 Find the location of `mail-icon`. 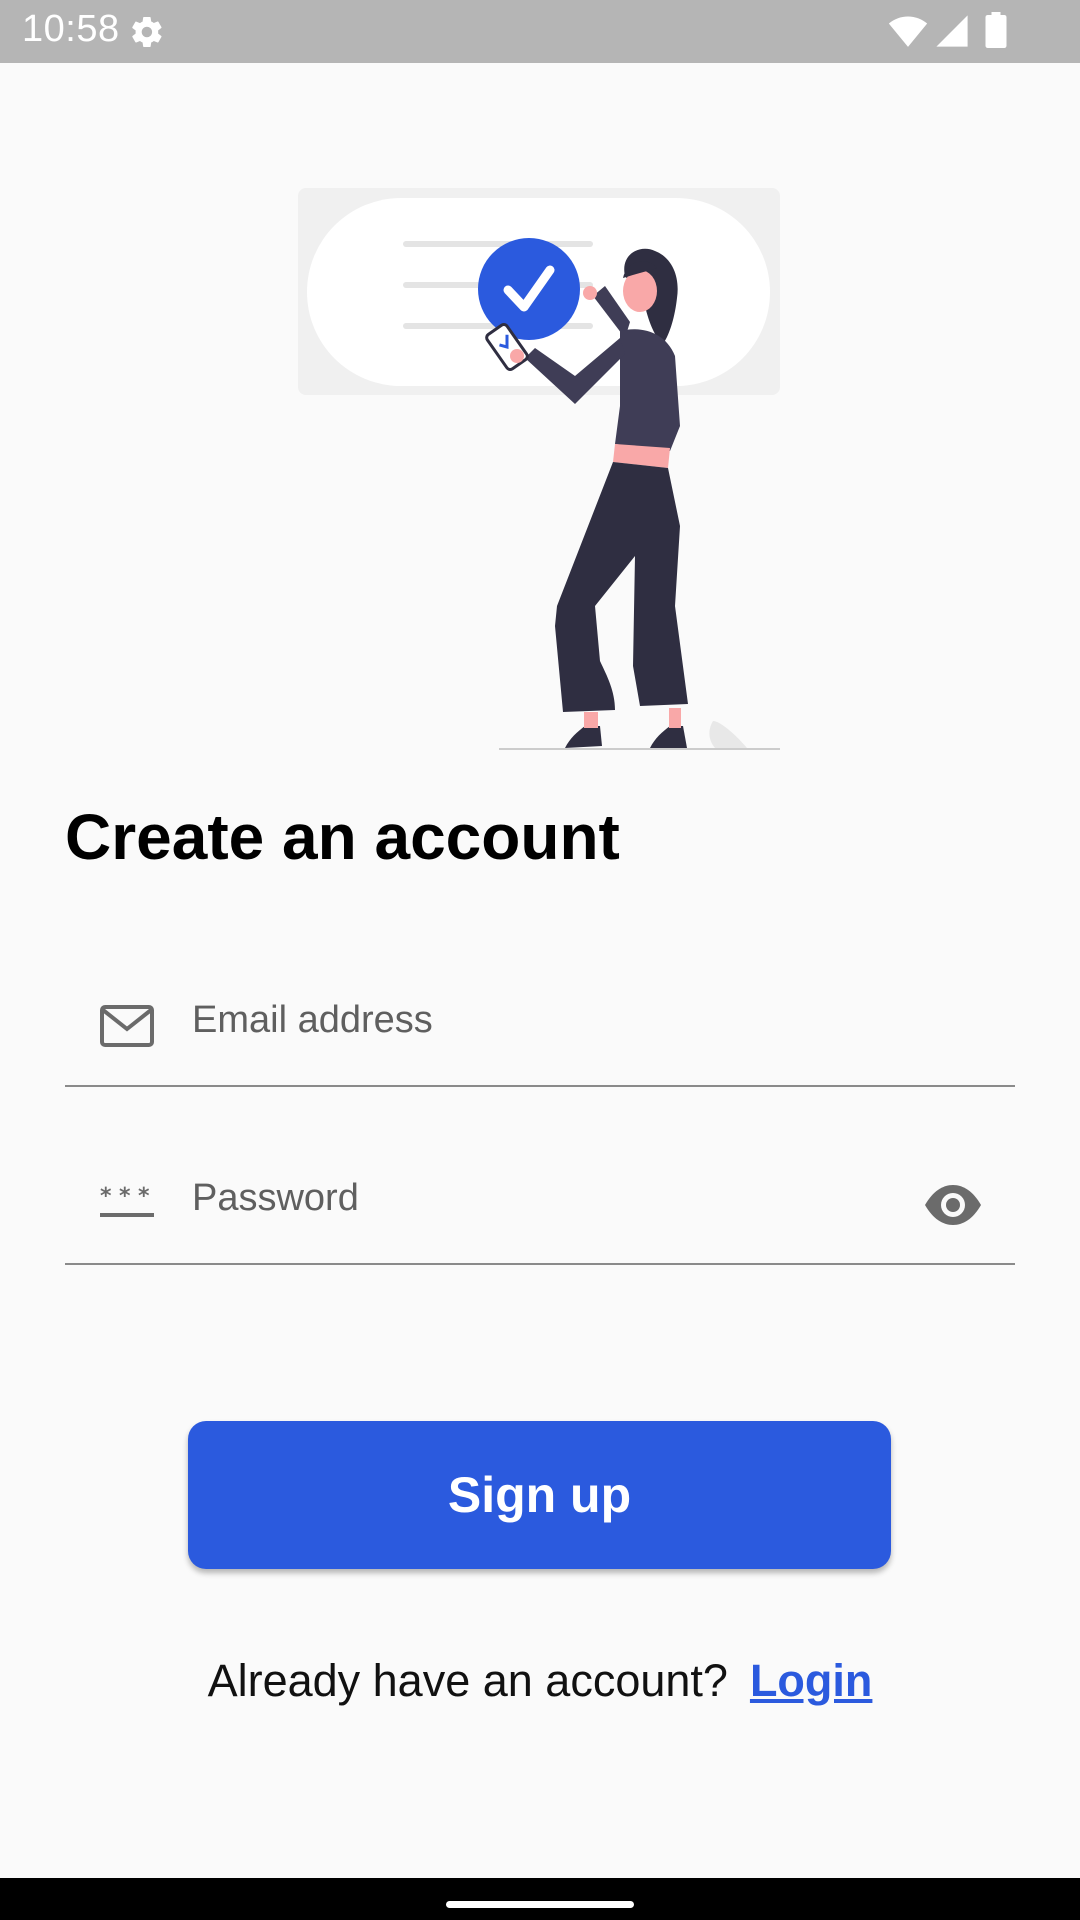

mail-icon is located at coordinates (127, 1026).